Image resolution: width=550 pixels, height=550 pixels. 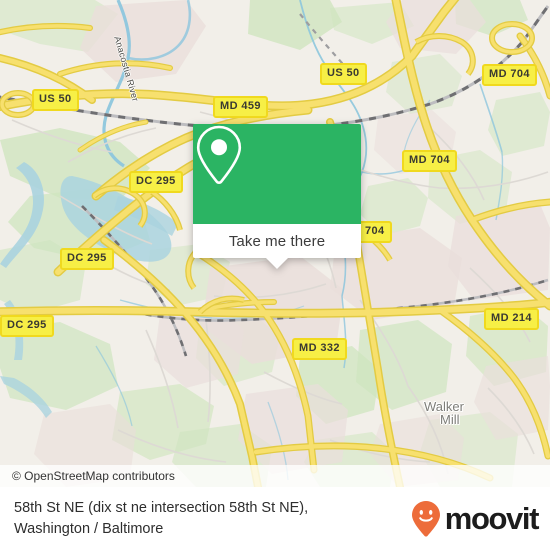 I want to click on place-label-walker-mill-line2: Mill, so click(x=450, y=419).